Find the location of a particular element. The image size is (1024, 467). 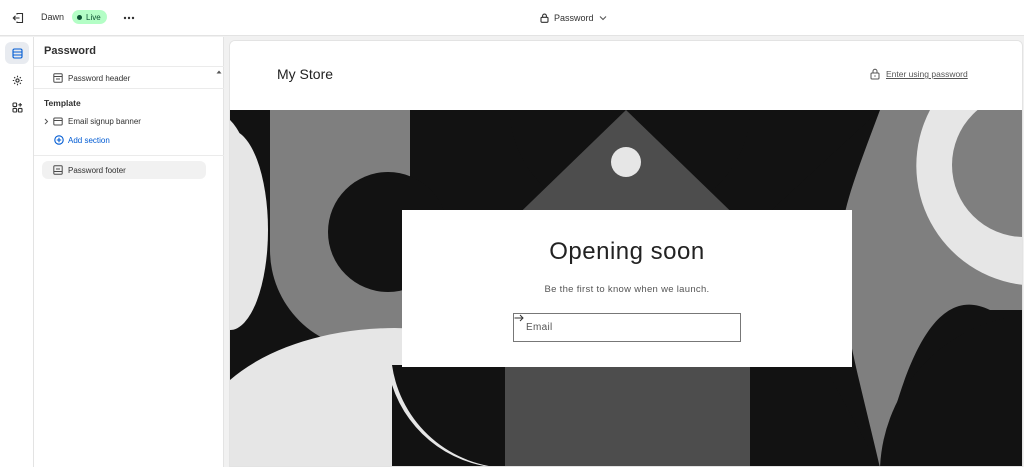

section-label: Password footer is located at coordinates (97, 170).